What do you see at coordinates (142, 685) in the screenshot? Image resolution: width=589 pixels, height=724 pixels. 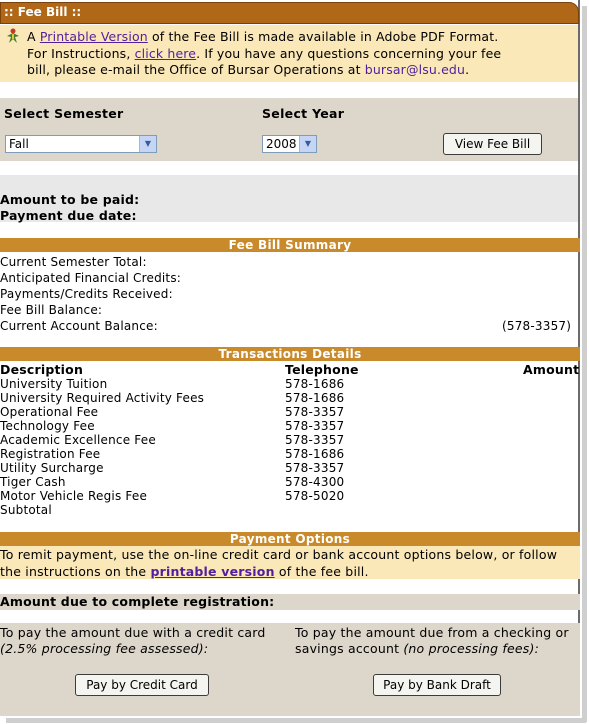 I see `pay-by-credit-card-button: Pay by Credit Card` at bounding box center [142, 685].